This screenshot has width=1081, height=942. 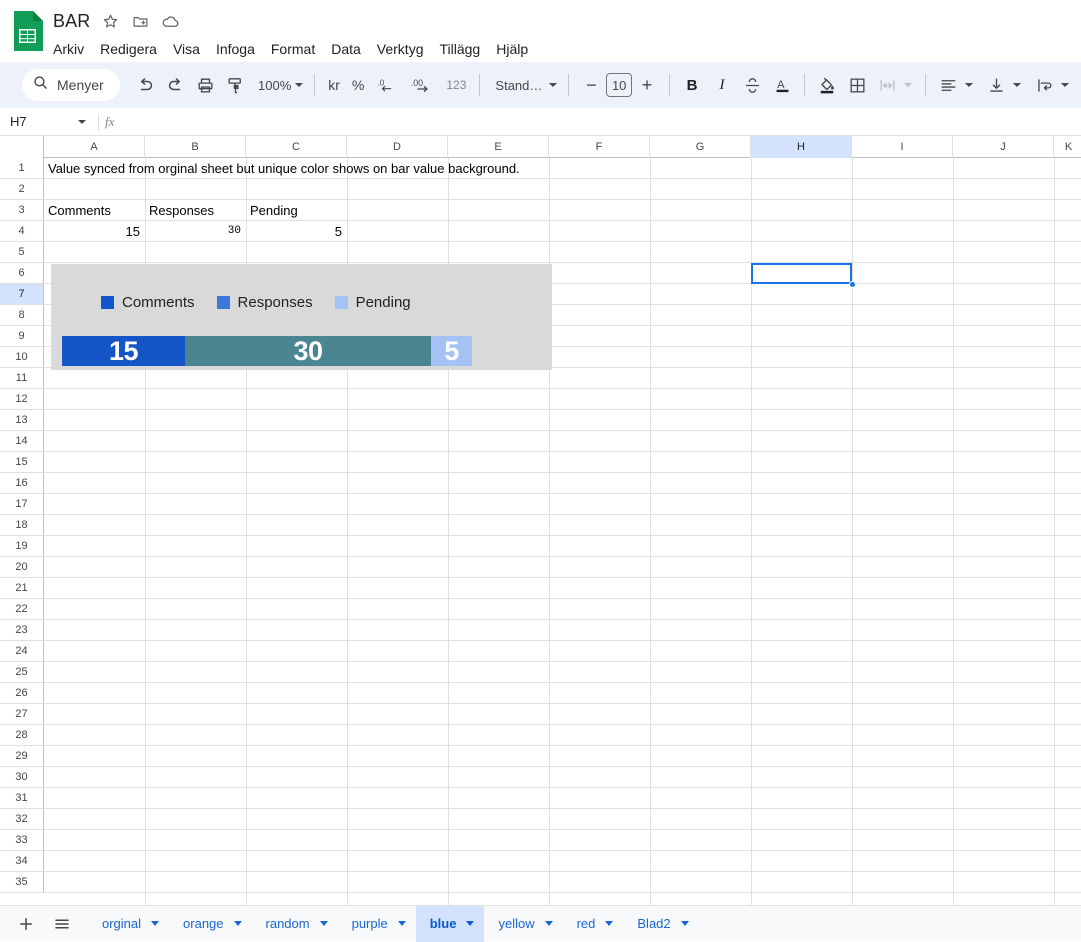 I want to click on search-menus-box: Menyer, so click(x=71, y=85).